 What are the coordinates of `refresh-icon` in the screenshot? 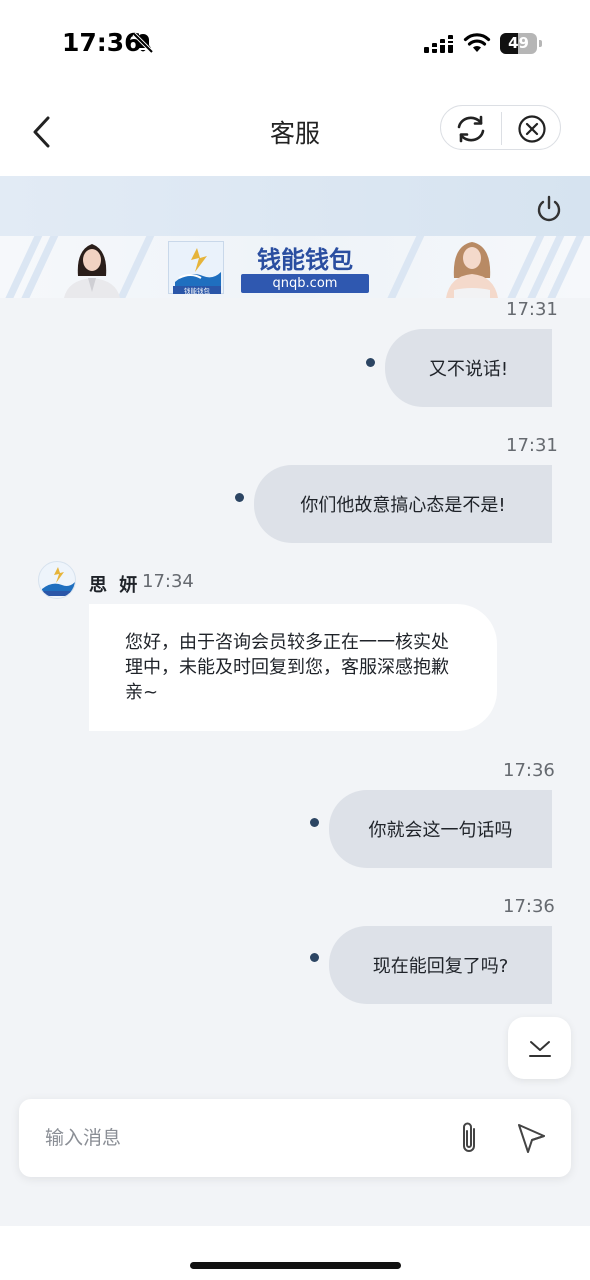 It's located at (471, 128).